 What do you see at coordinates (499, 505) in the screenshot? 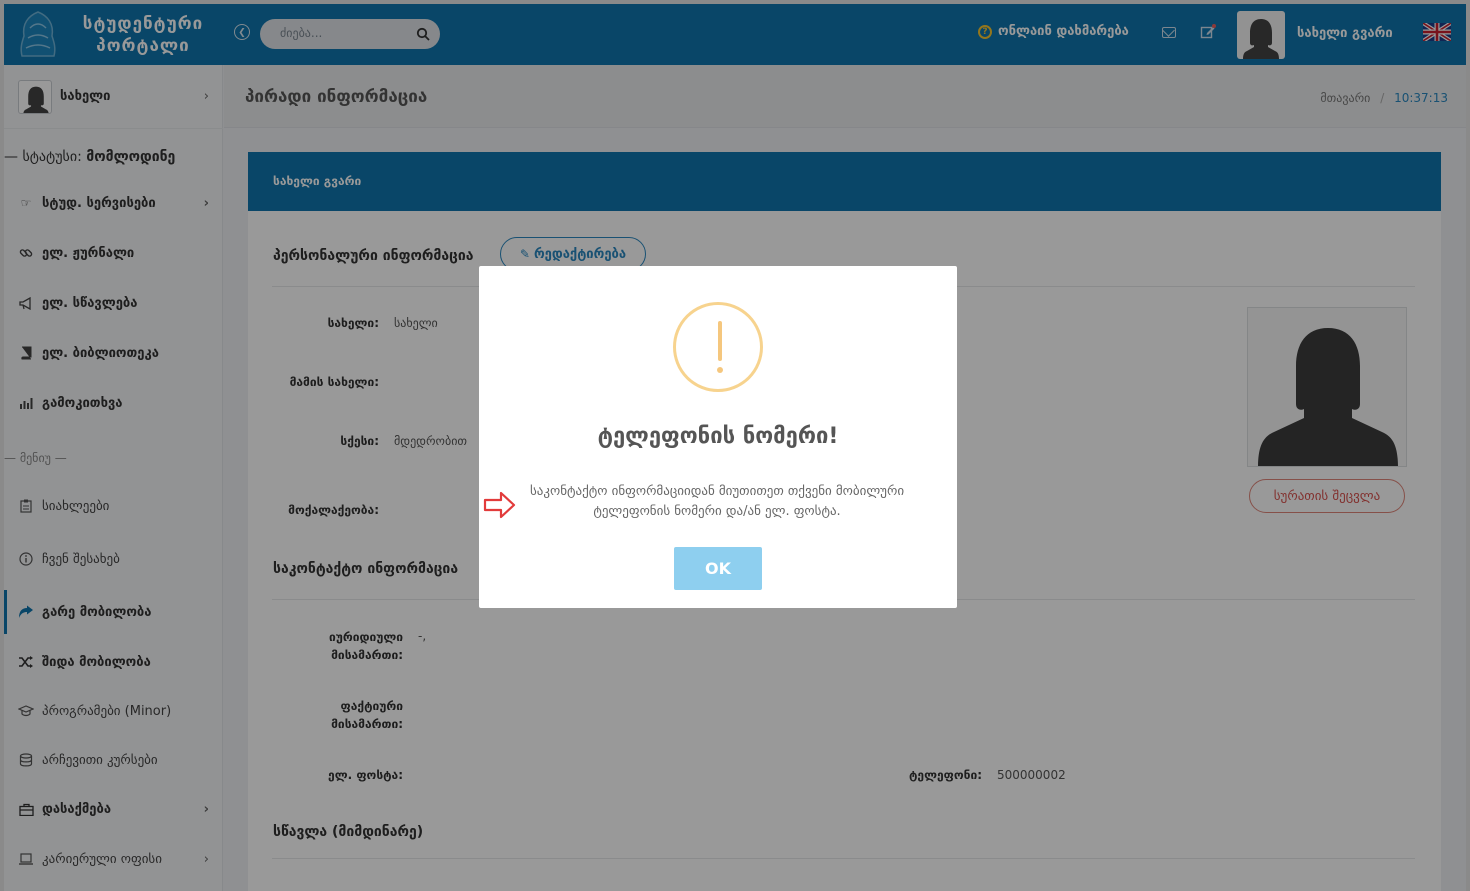
I see `arrow-right-icon` at bounding box center [499, 505].